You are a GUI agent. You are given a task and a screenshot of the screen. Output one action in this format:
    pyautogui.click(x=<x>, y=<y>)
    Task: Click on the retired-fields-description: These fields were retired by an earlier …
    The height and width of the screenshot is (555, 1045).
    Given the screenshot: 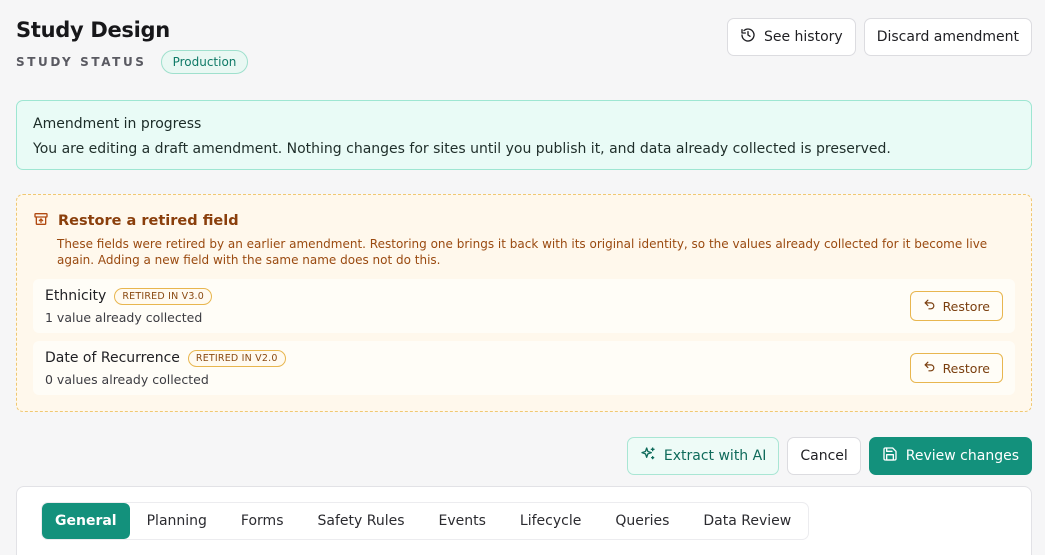 What is the action you would take?
    pyautogui.click(x=522, y=252)
    